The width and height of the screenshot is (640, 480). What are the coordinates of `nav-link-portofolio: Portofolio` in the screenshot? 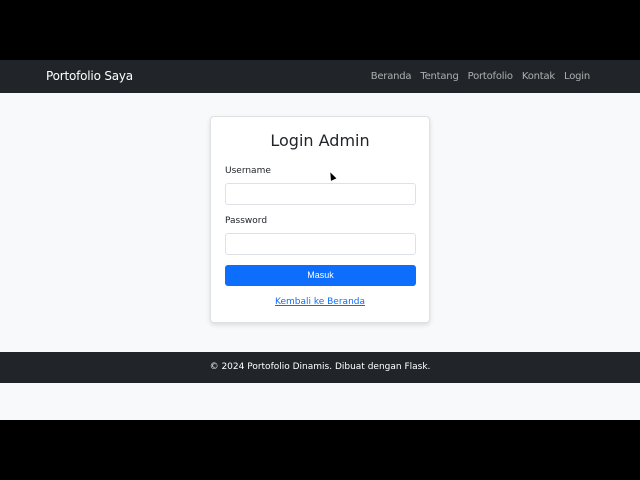 It's located at (490, 76).